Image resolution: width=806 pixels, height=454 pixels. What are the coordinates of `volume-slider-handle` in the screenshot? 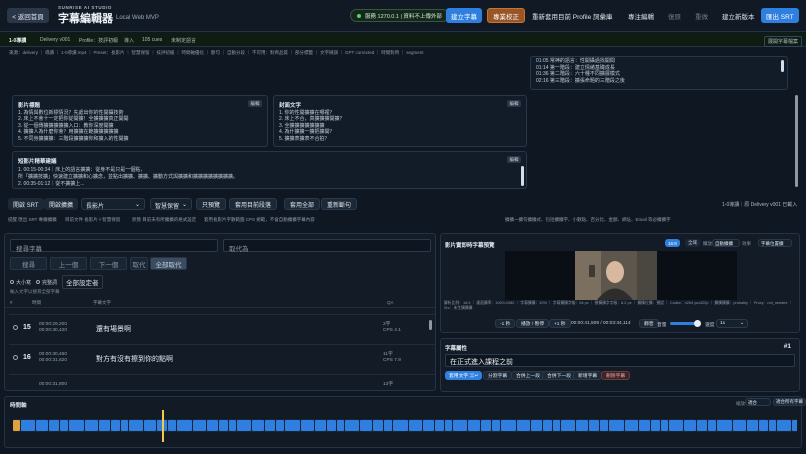 It's located at (697, 323).